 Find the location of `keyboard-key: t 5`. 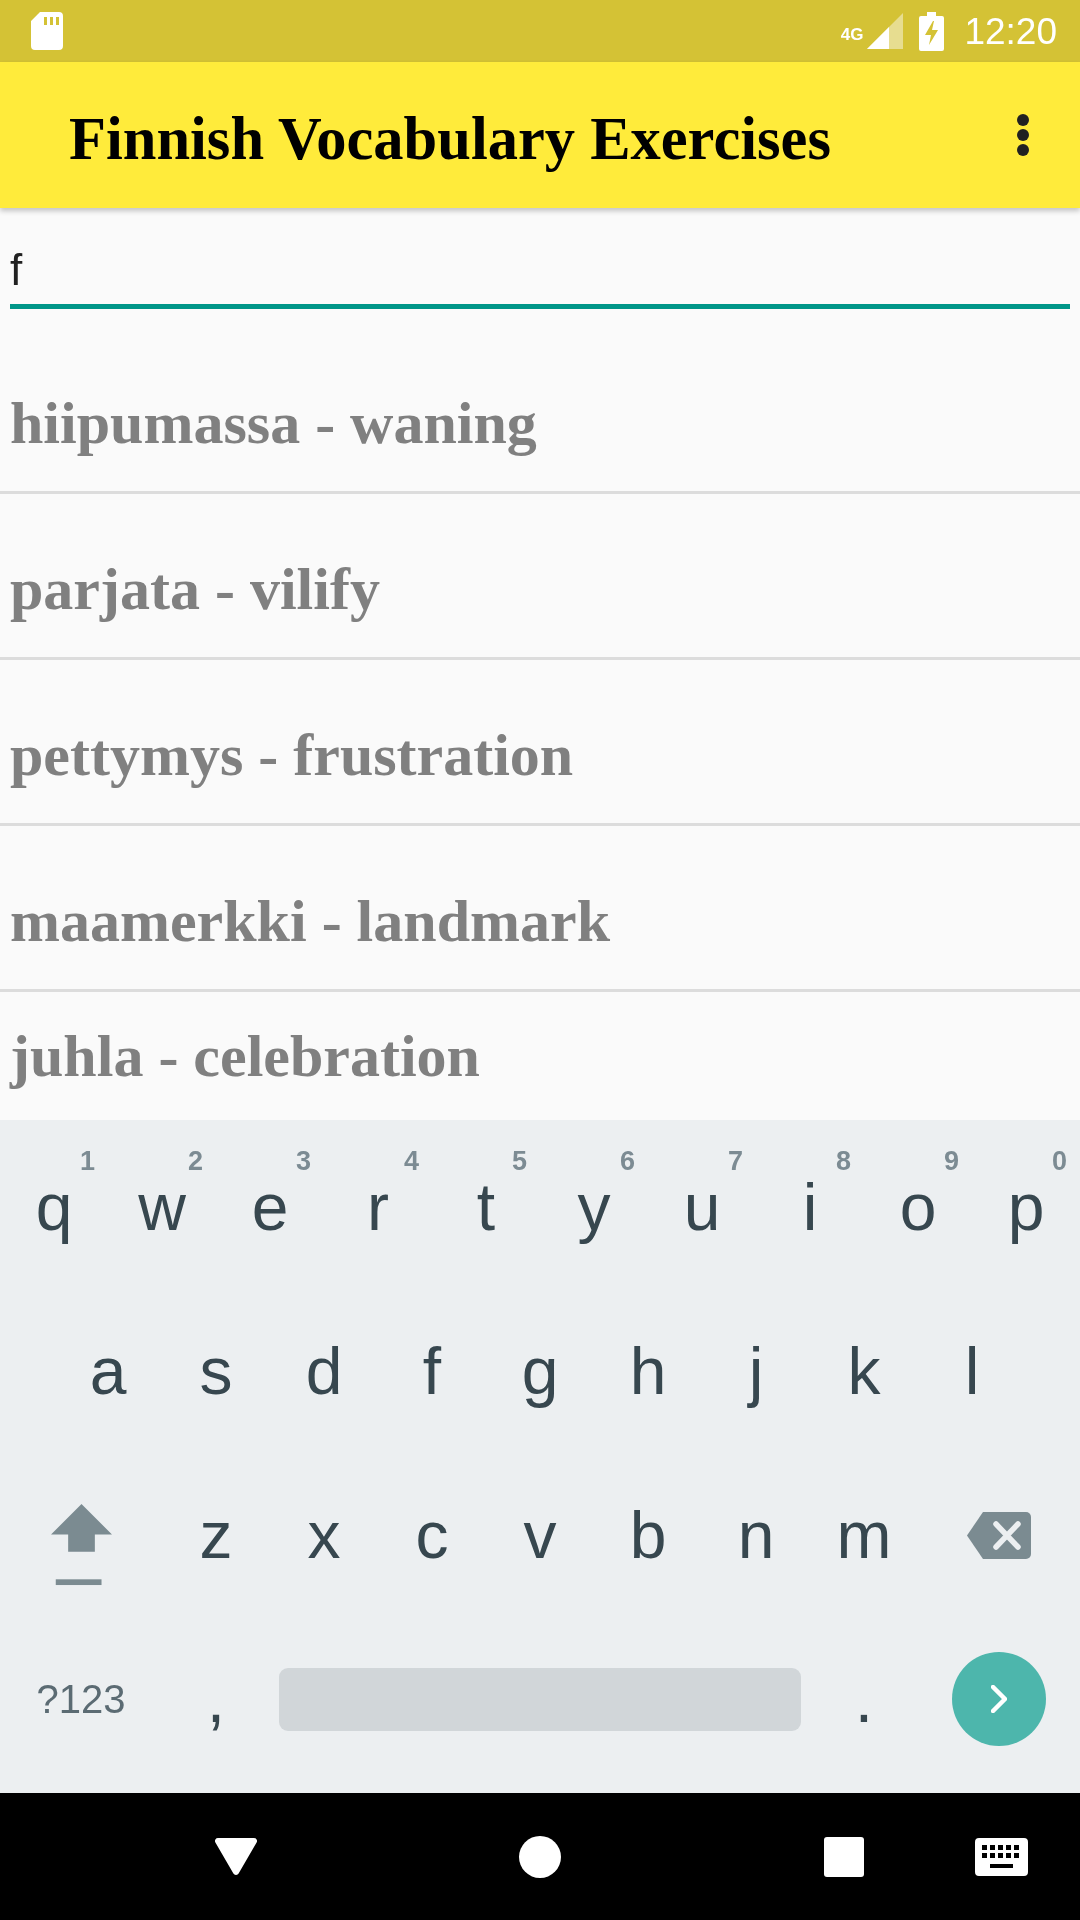

keyboard-key: t 5 is located at coordinates (486, 1195).